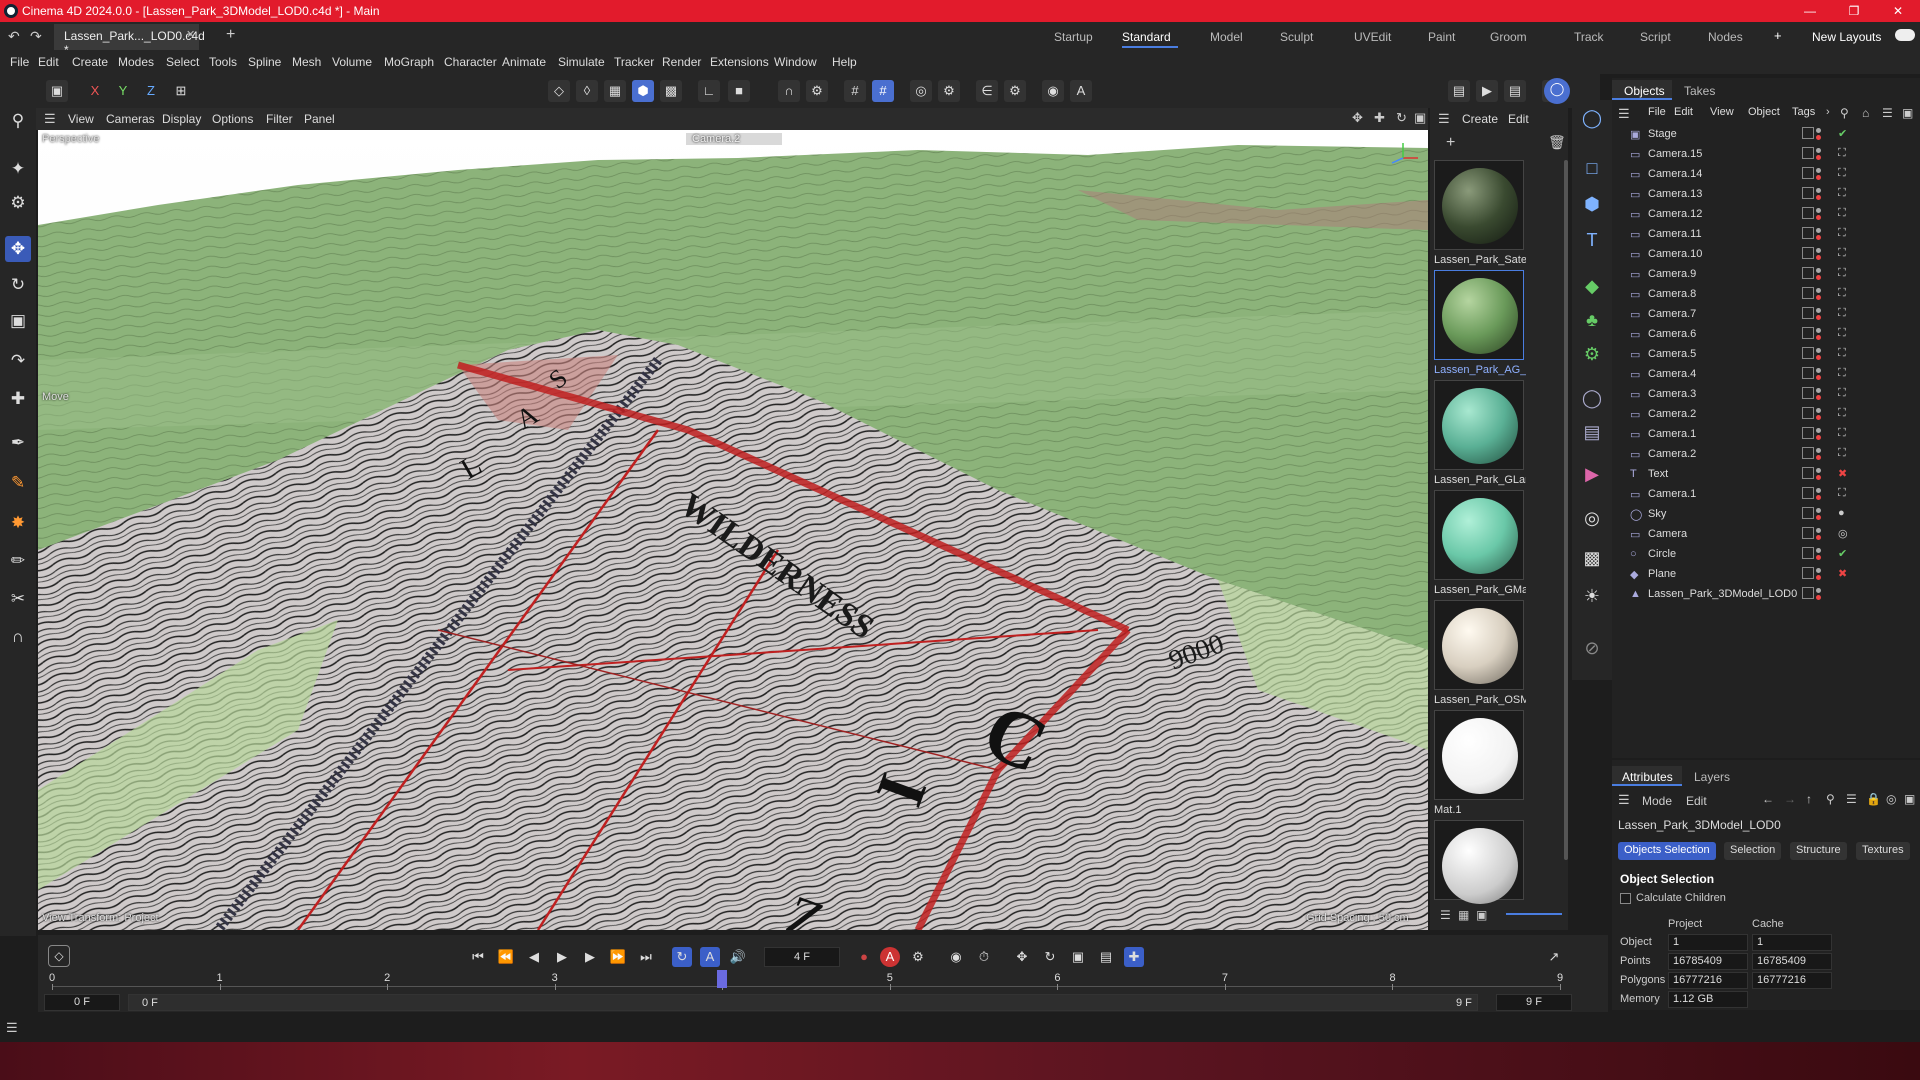 The image size is (1920, 1080). Describe the element at coordinates (1518, 119) in the screenshot. I see `material-menu-edit: Edit` at that location.